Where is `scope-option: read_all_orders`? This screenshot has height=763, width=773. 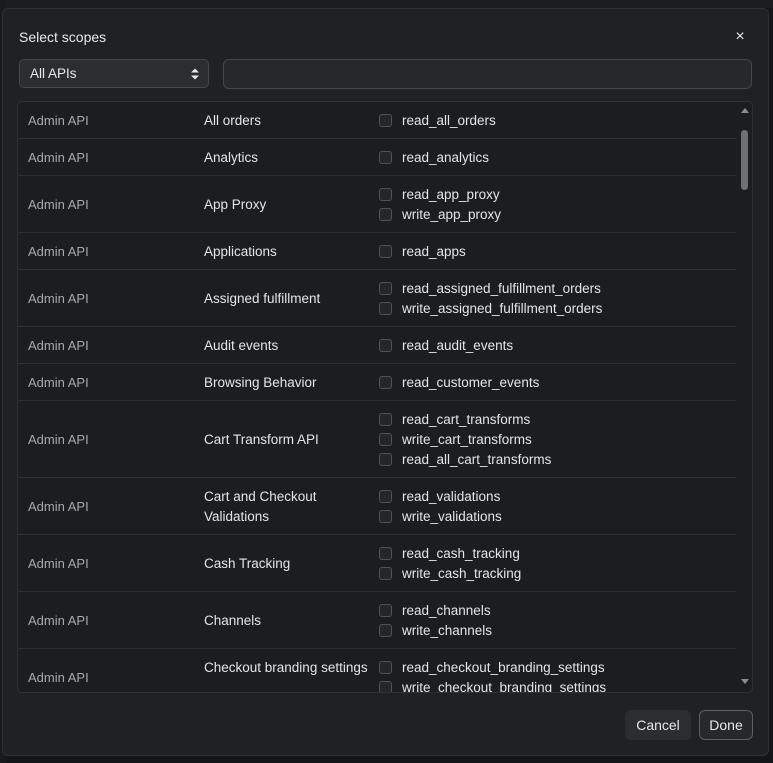 scope-option: read_all_orders is located at coordinates (437, 121).